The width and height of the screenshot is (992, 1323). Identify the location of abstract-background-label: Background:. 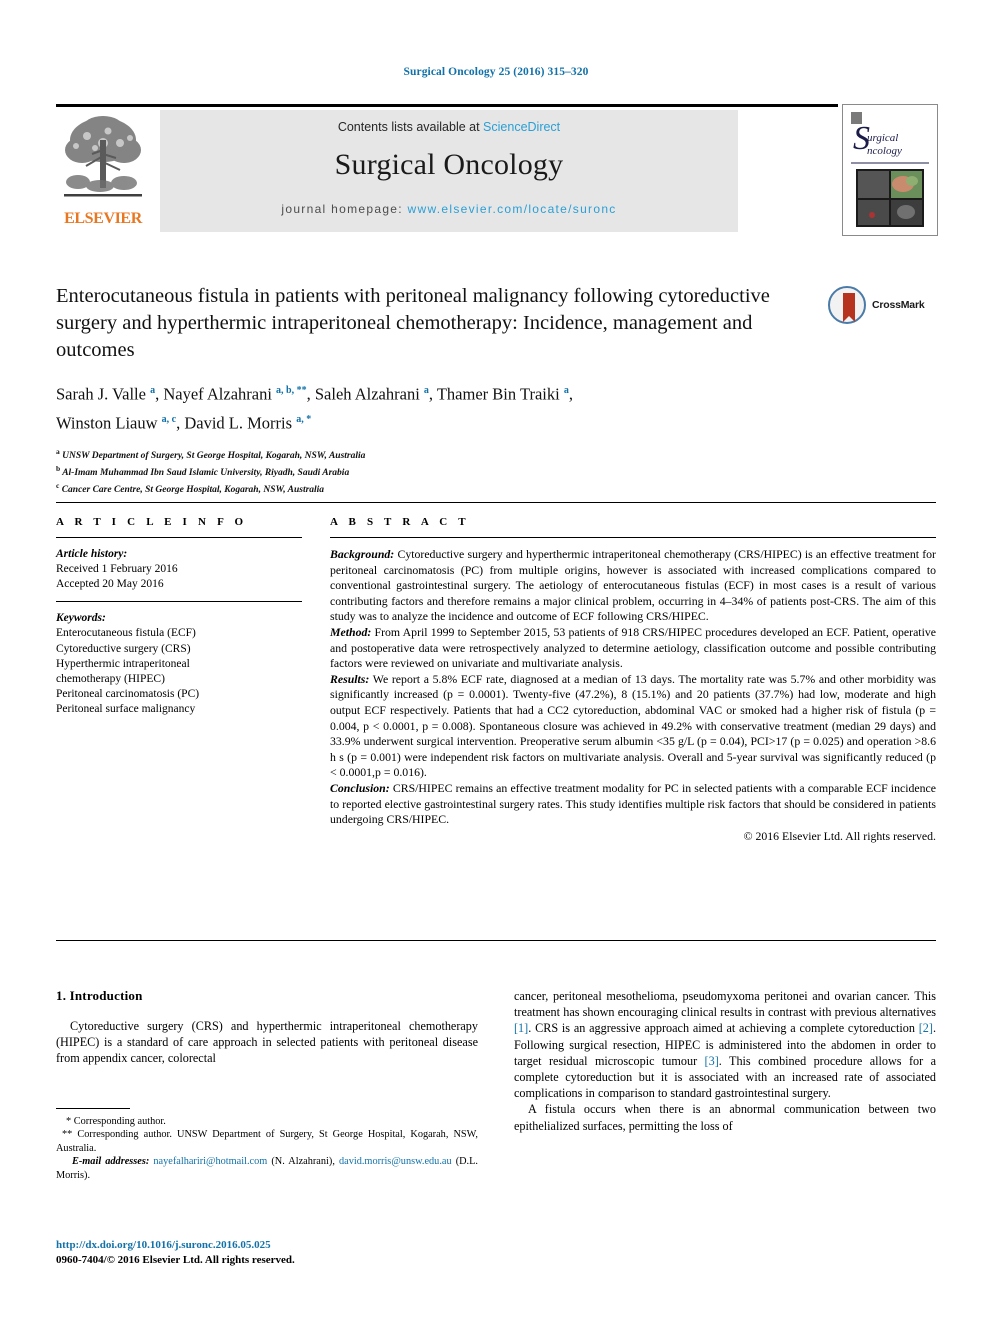
(362, 554).